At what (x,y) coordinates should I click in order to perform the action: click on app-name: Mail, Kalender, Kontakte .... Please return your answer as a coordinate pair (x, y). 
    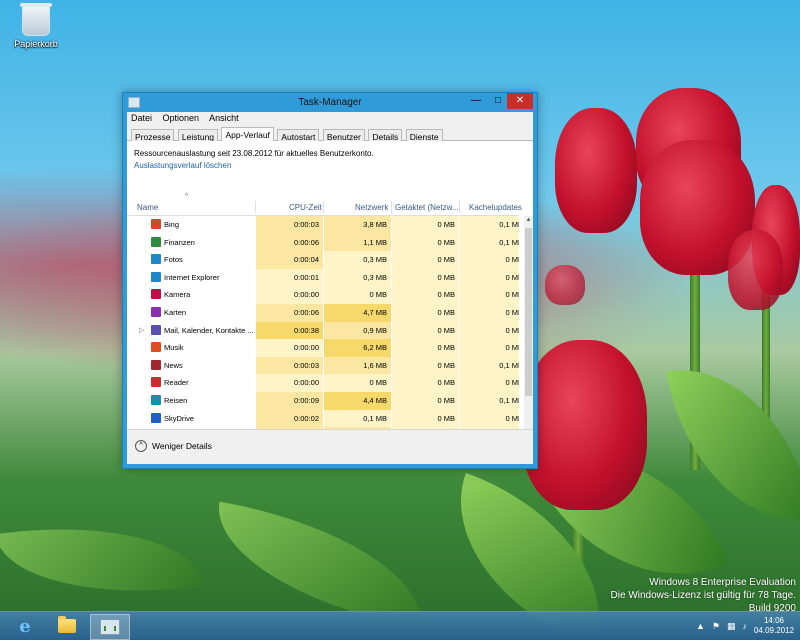
    Looking at the image, I should click on (209, 330).